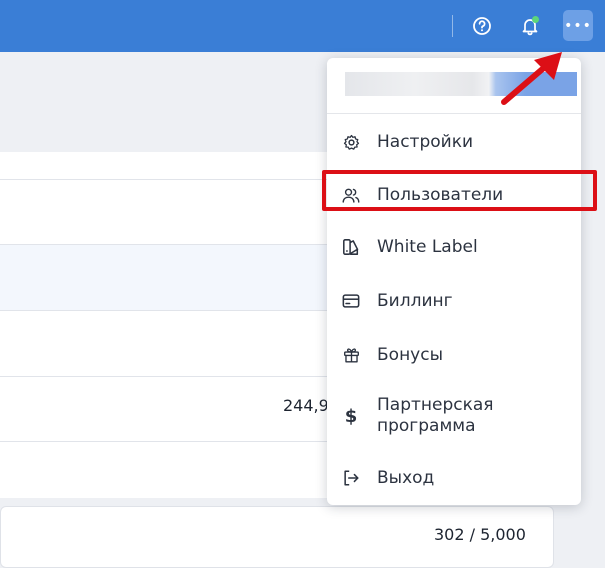  Describe the element at coordinates (454, 113) in the screenshot. I see `menu-divider` at that location.